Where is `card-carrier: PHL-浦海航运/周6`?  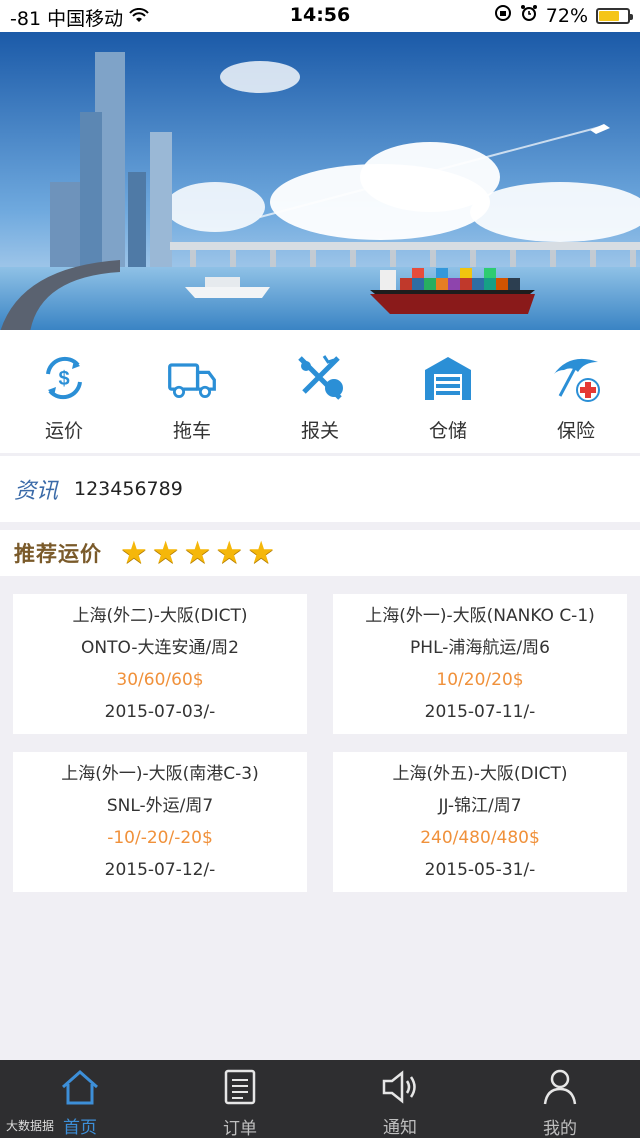
card-carrier: PHL-浦海航运/周6 is located at coordinates (480, 648).